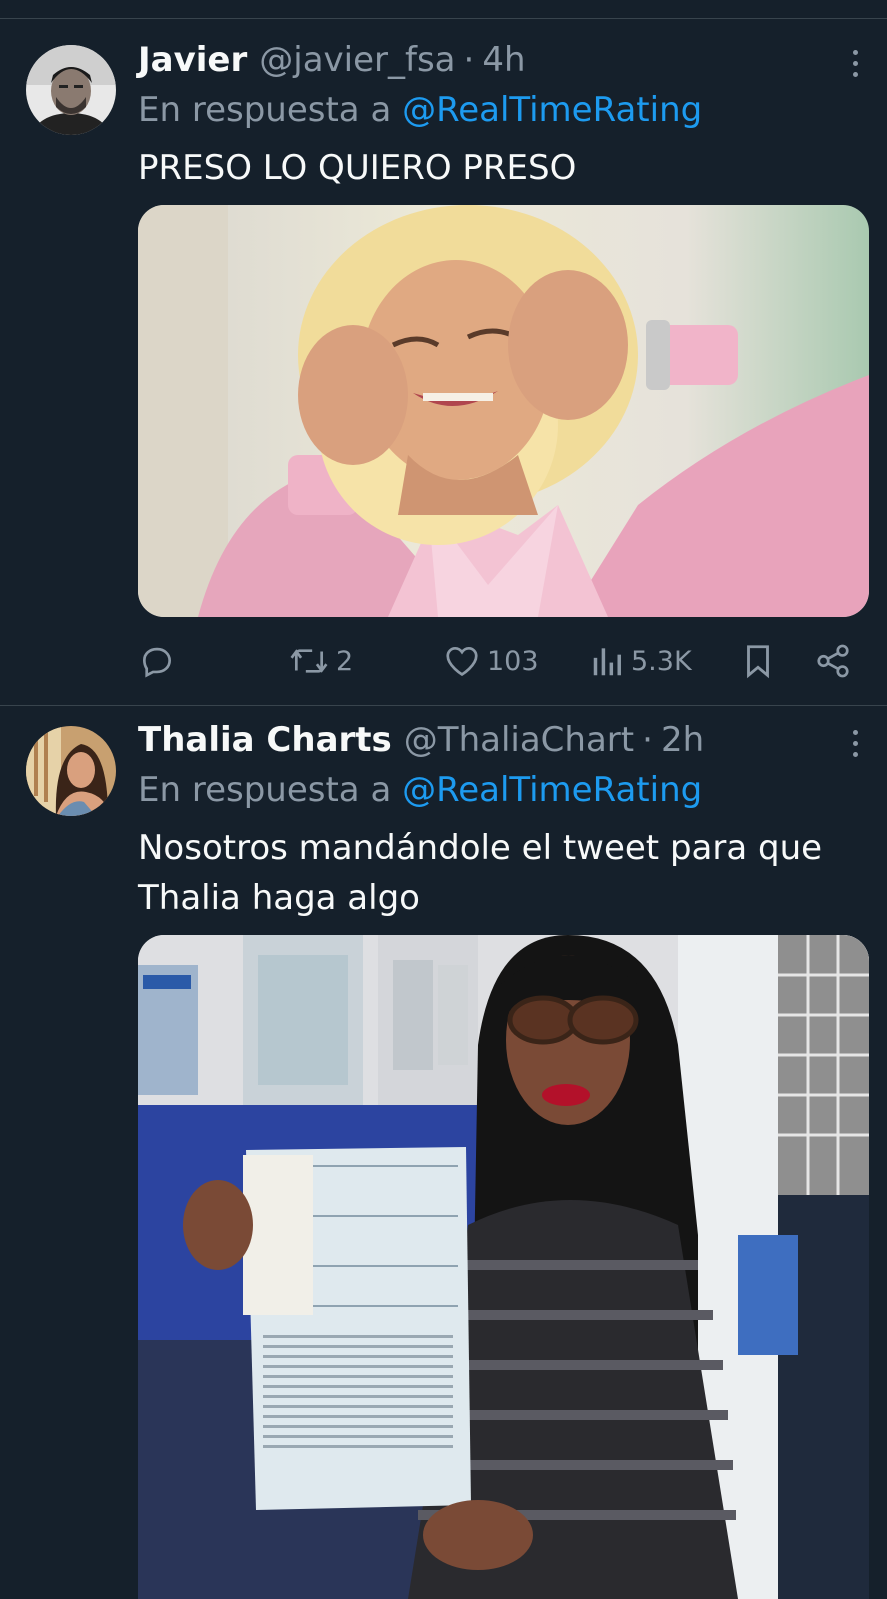 Image resolution: width=887 pixels, height=1599 pixels. I want to click on retweet-button: 2, so click(320, 661).